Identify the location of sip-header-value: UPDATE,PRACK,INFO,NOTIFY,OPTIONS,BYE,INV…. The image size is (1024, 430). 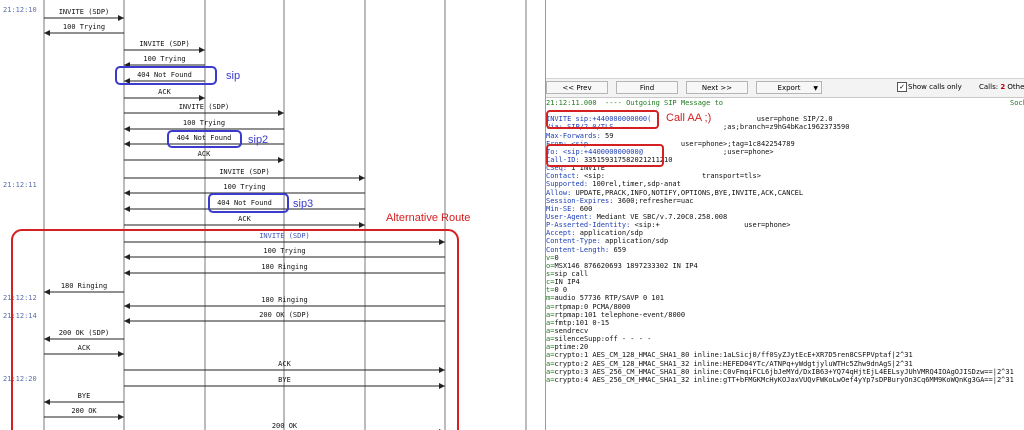
(689, 192).